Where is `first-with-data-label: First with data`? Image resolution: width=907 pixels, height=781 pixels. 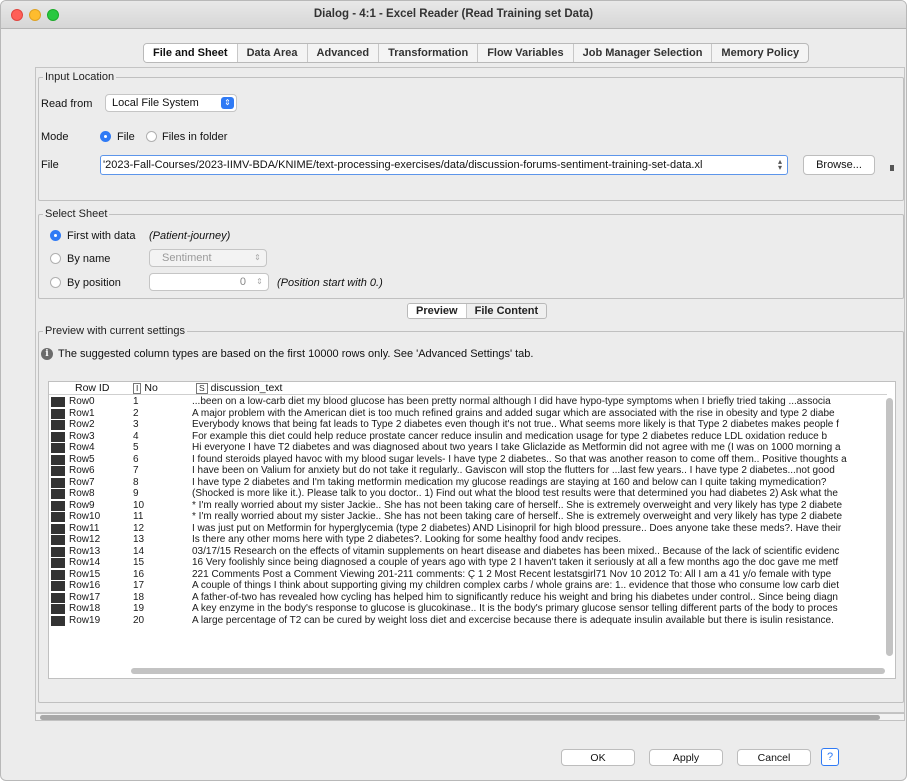
first-with-data-label: First with data is located at coordinates (101, 236).